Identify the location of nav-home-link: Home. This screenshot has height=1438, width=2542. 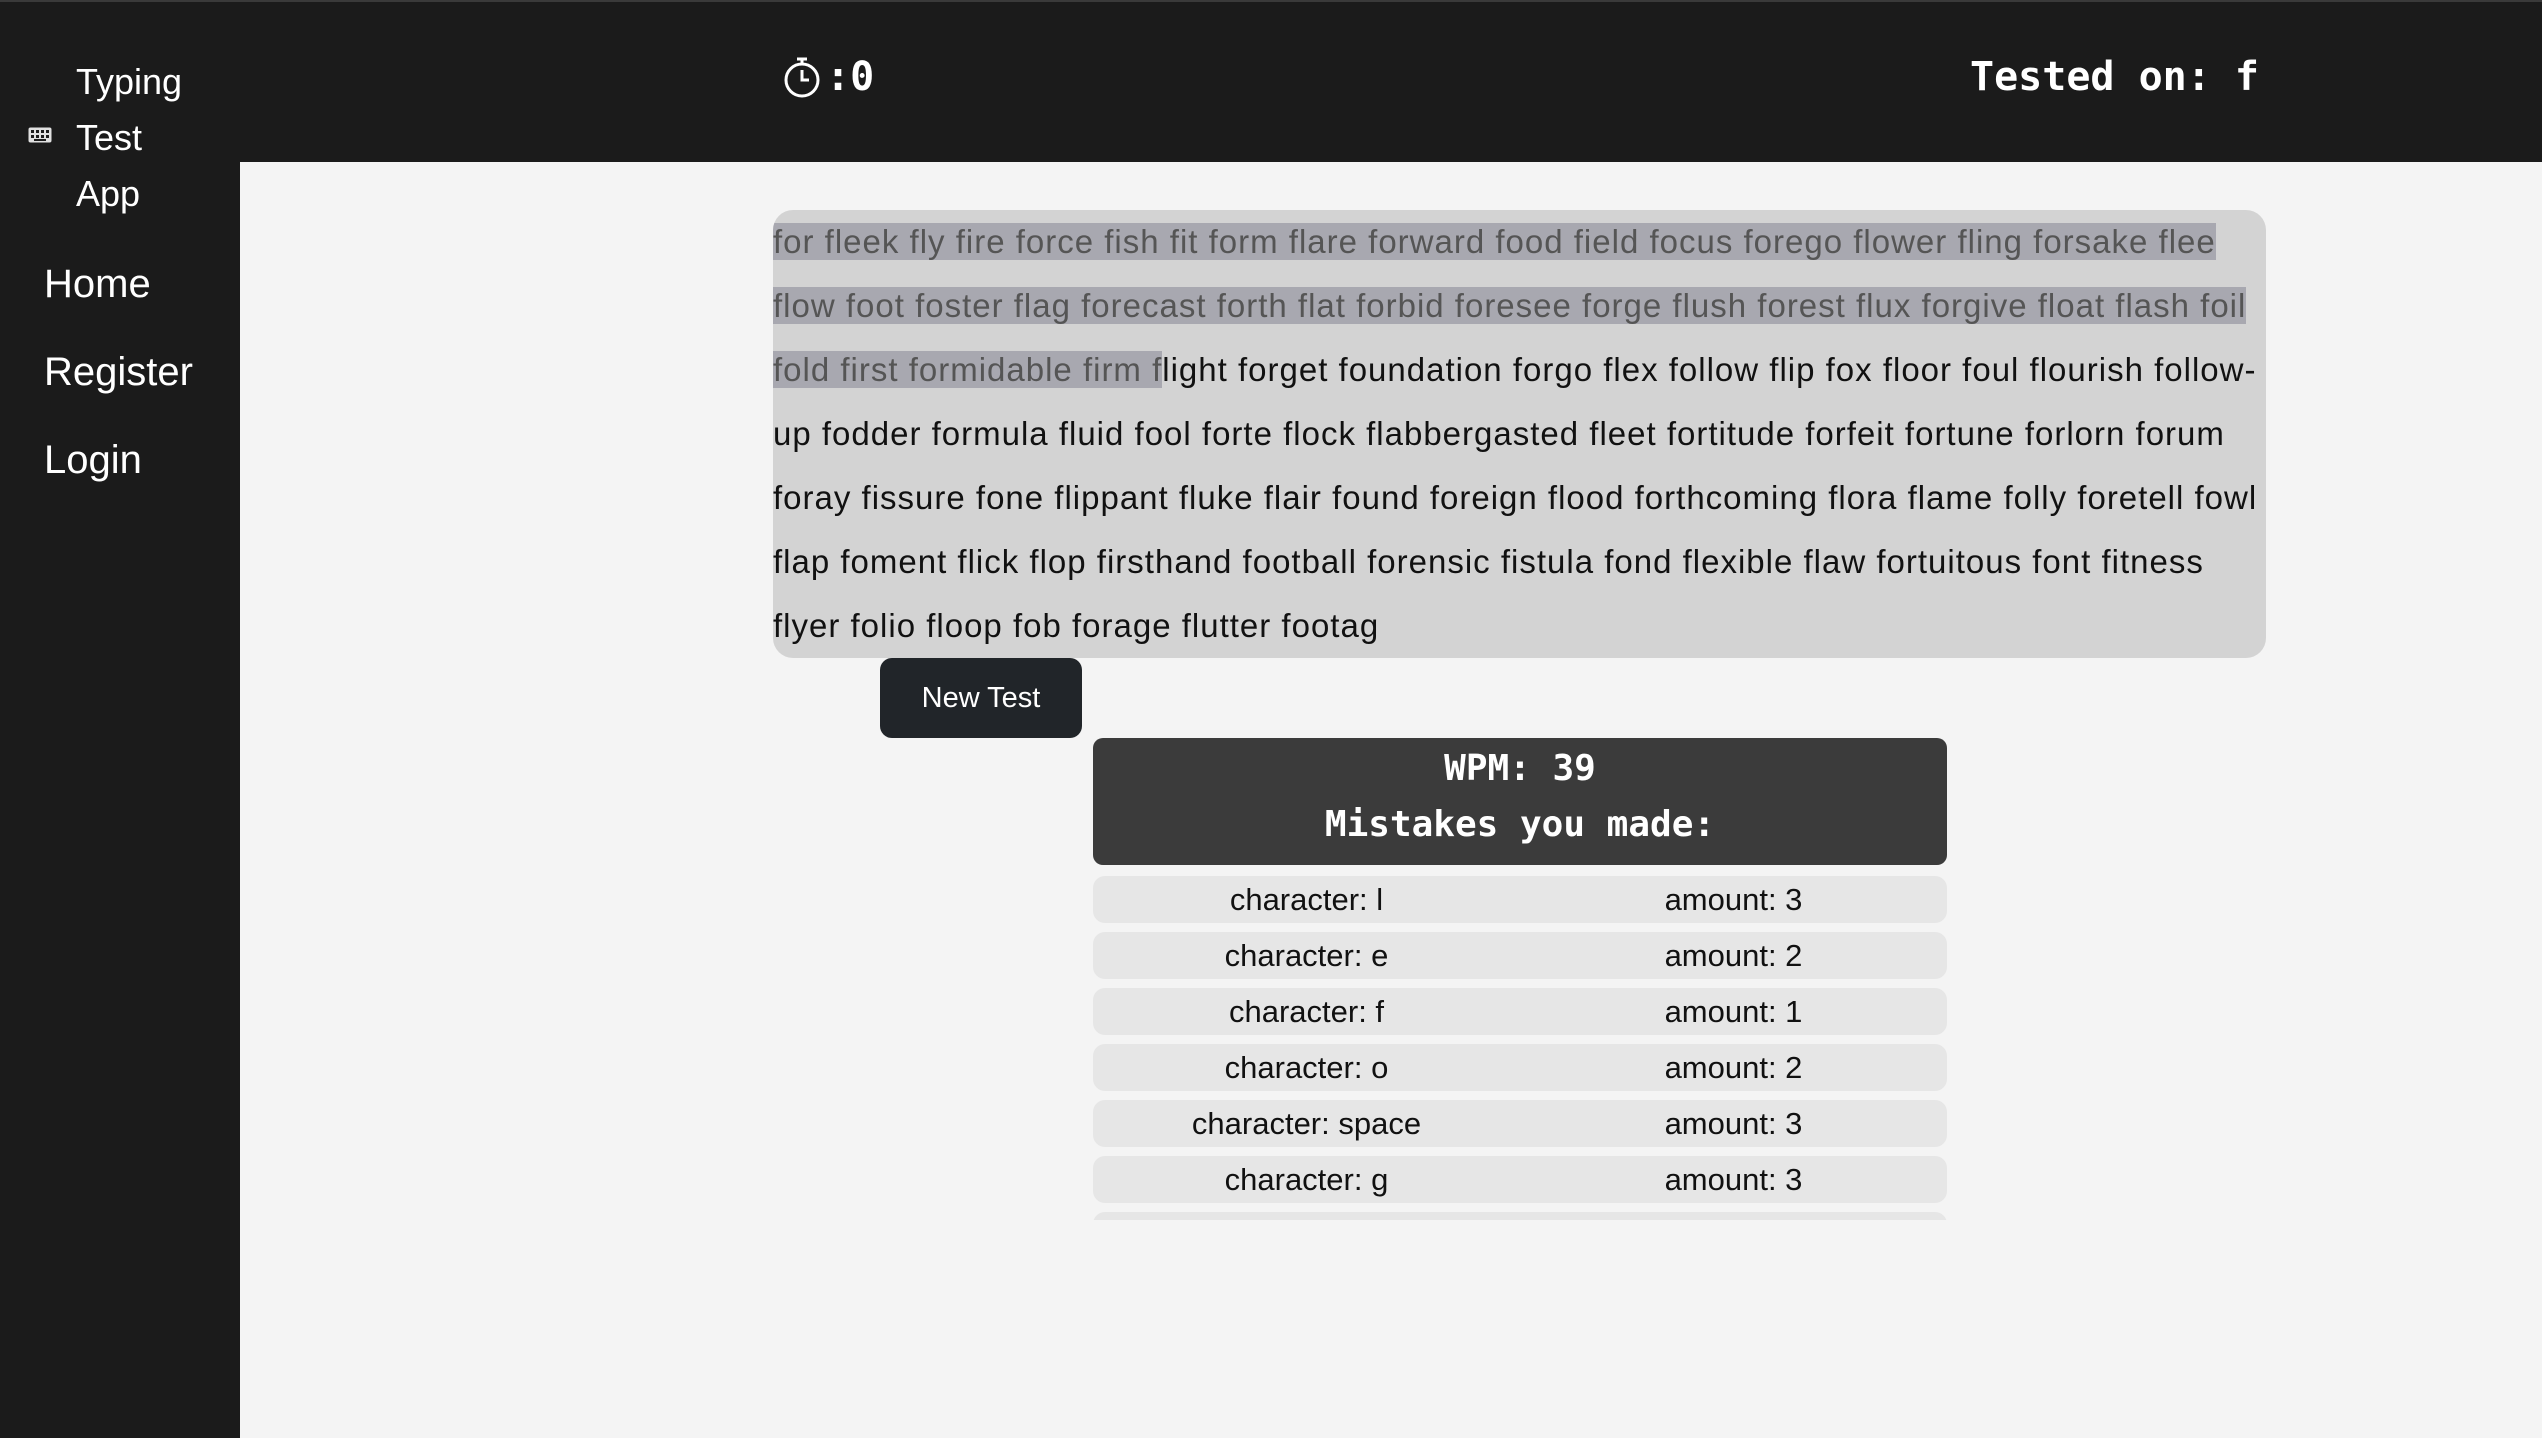
(97, 284).